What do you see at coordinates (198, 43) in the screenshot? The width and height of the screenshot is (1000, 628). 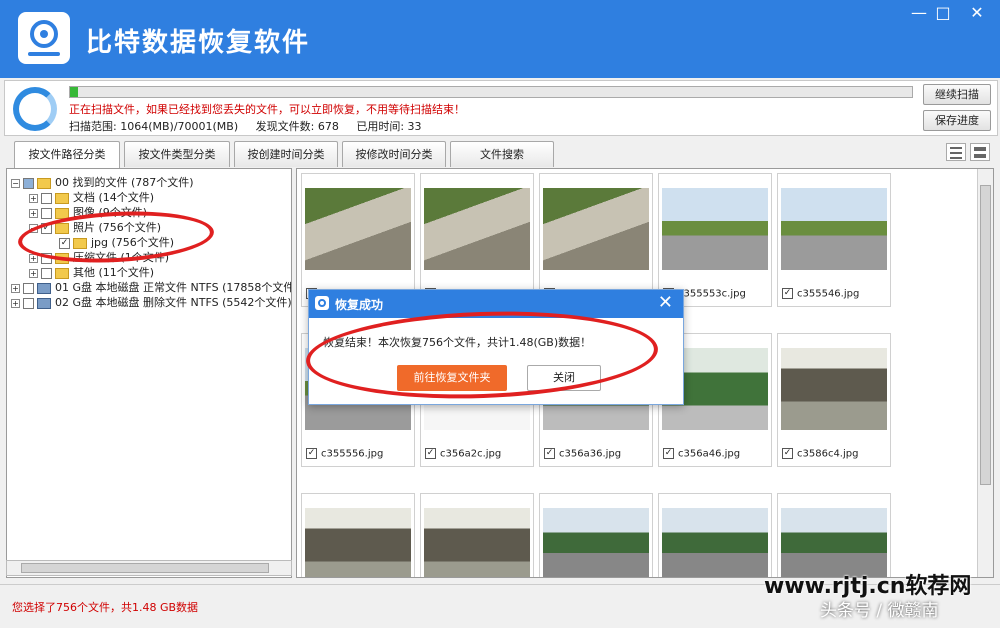 I see `app-title: 比特数据恢复软件` at bounding box center [198, 43].